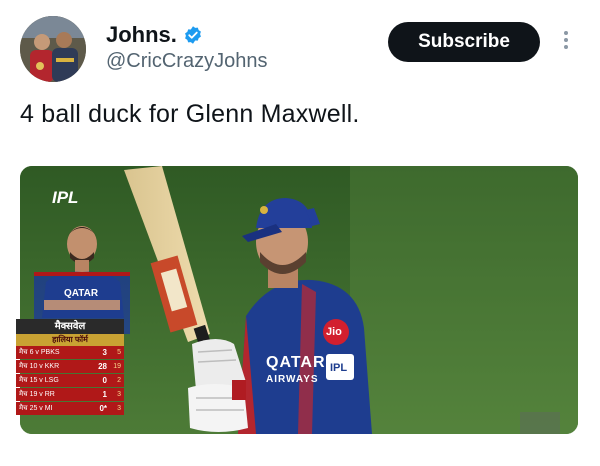 The image size is (600, 466). What do you see at coordinates (339, 368) in the screenshot?
I see `sleeve-ipl-badge: IPL` at bounding box center [339, 368].